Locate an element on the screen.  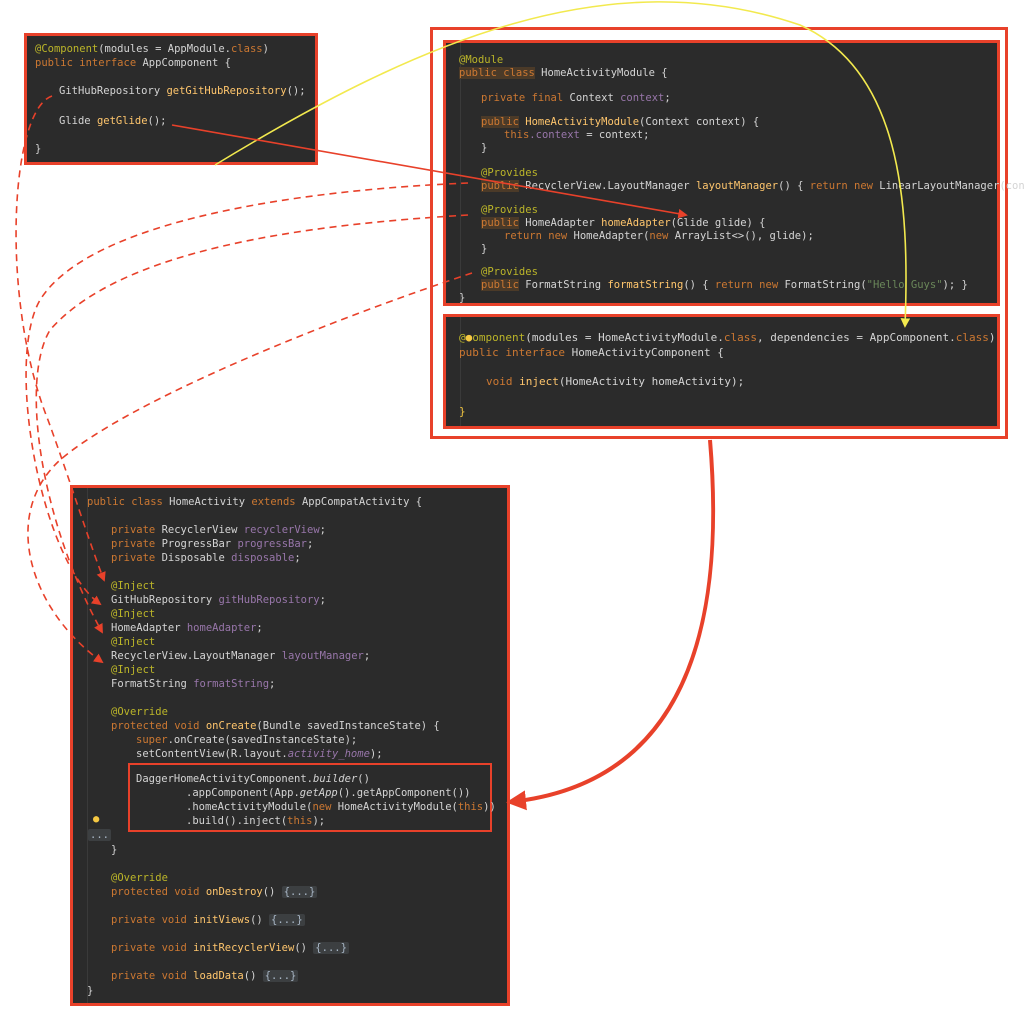
glide-provision-arrow is located at coordinates (429, 171).